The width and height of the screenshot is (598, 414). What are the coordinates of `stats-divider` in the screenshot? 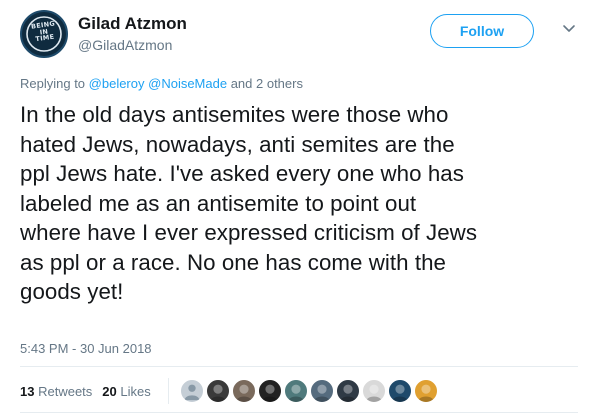 It's located at (168, 391).